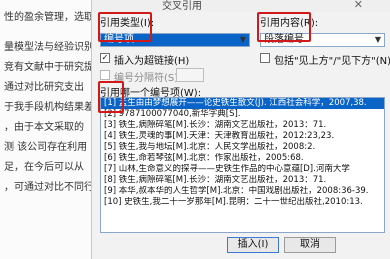 The image size is (390, 259). What do you see at coordinates (242, 103) in the screenshot?
I see `list-item: [1] 孟生由由梦想展开——论史铁生散文(J). 江西社会科学，2007,38.` at bounding box center [242, 103].